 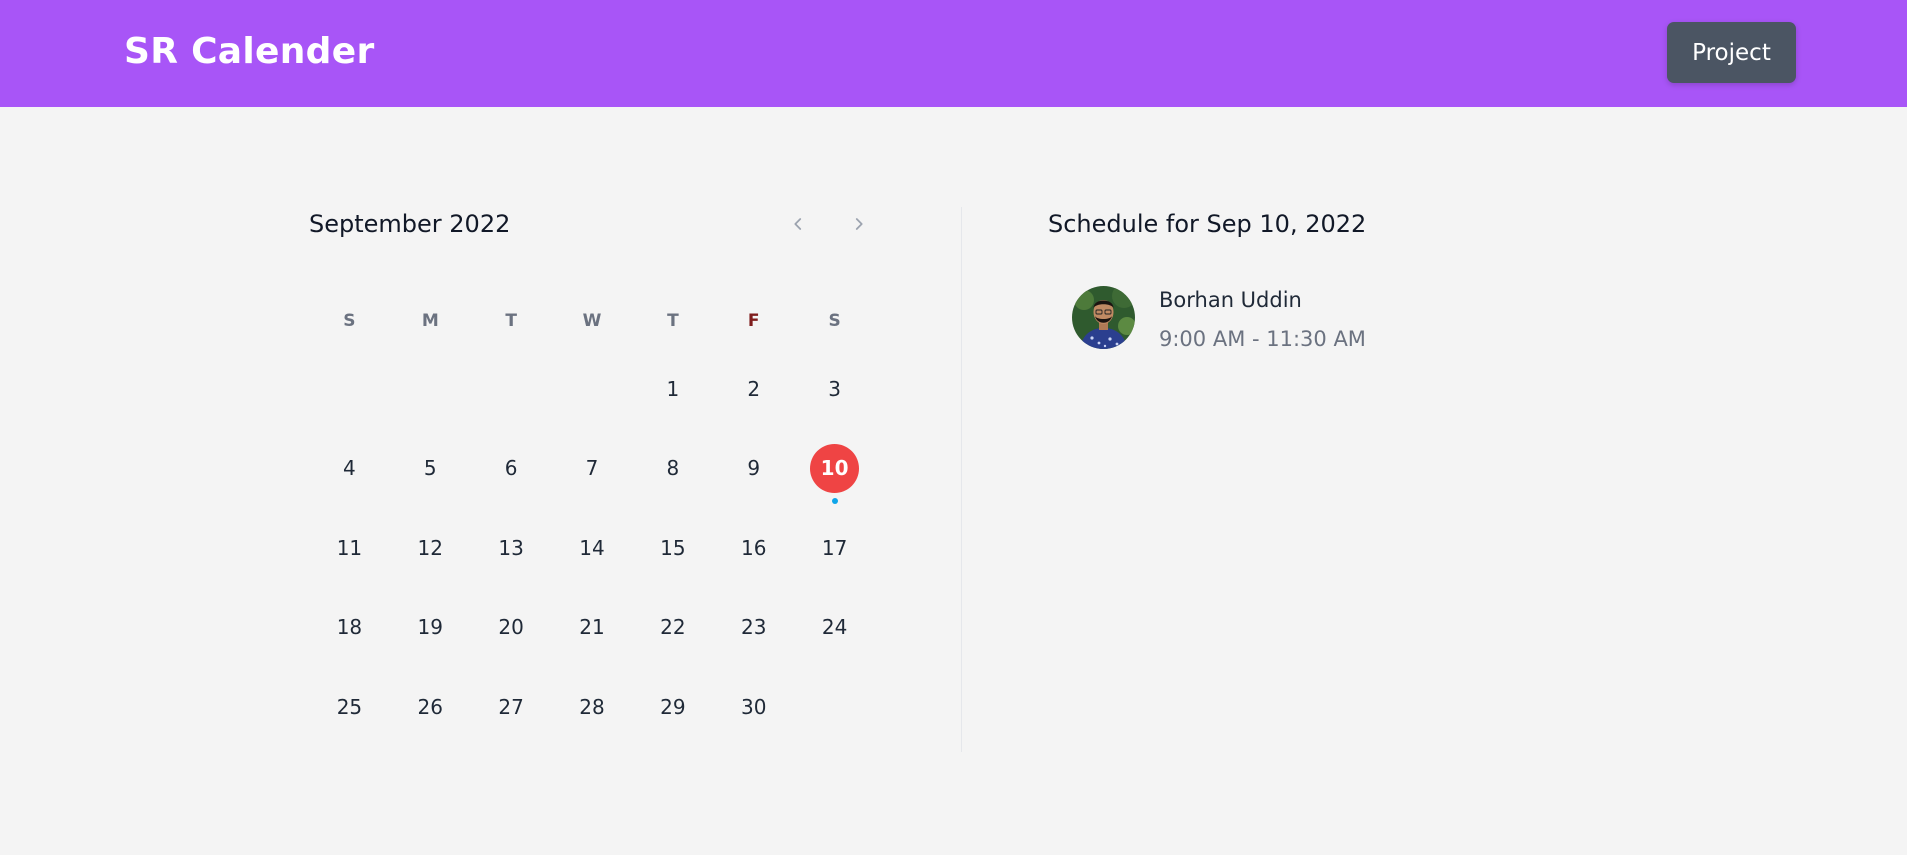 I want to click on meeting-person-name: Borhan Uddin, so click(x=1230, y=300).